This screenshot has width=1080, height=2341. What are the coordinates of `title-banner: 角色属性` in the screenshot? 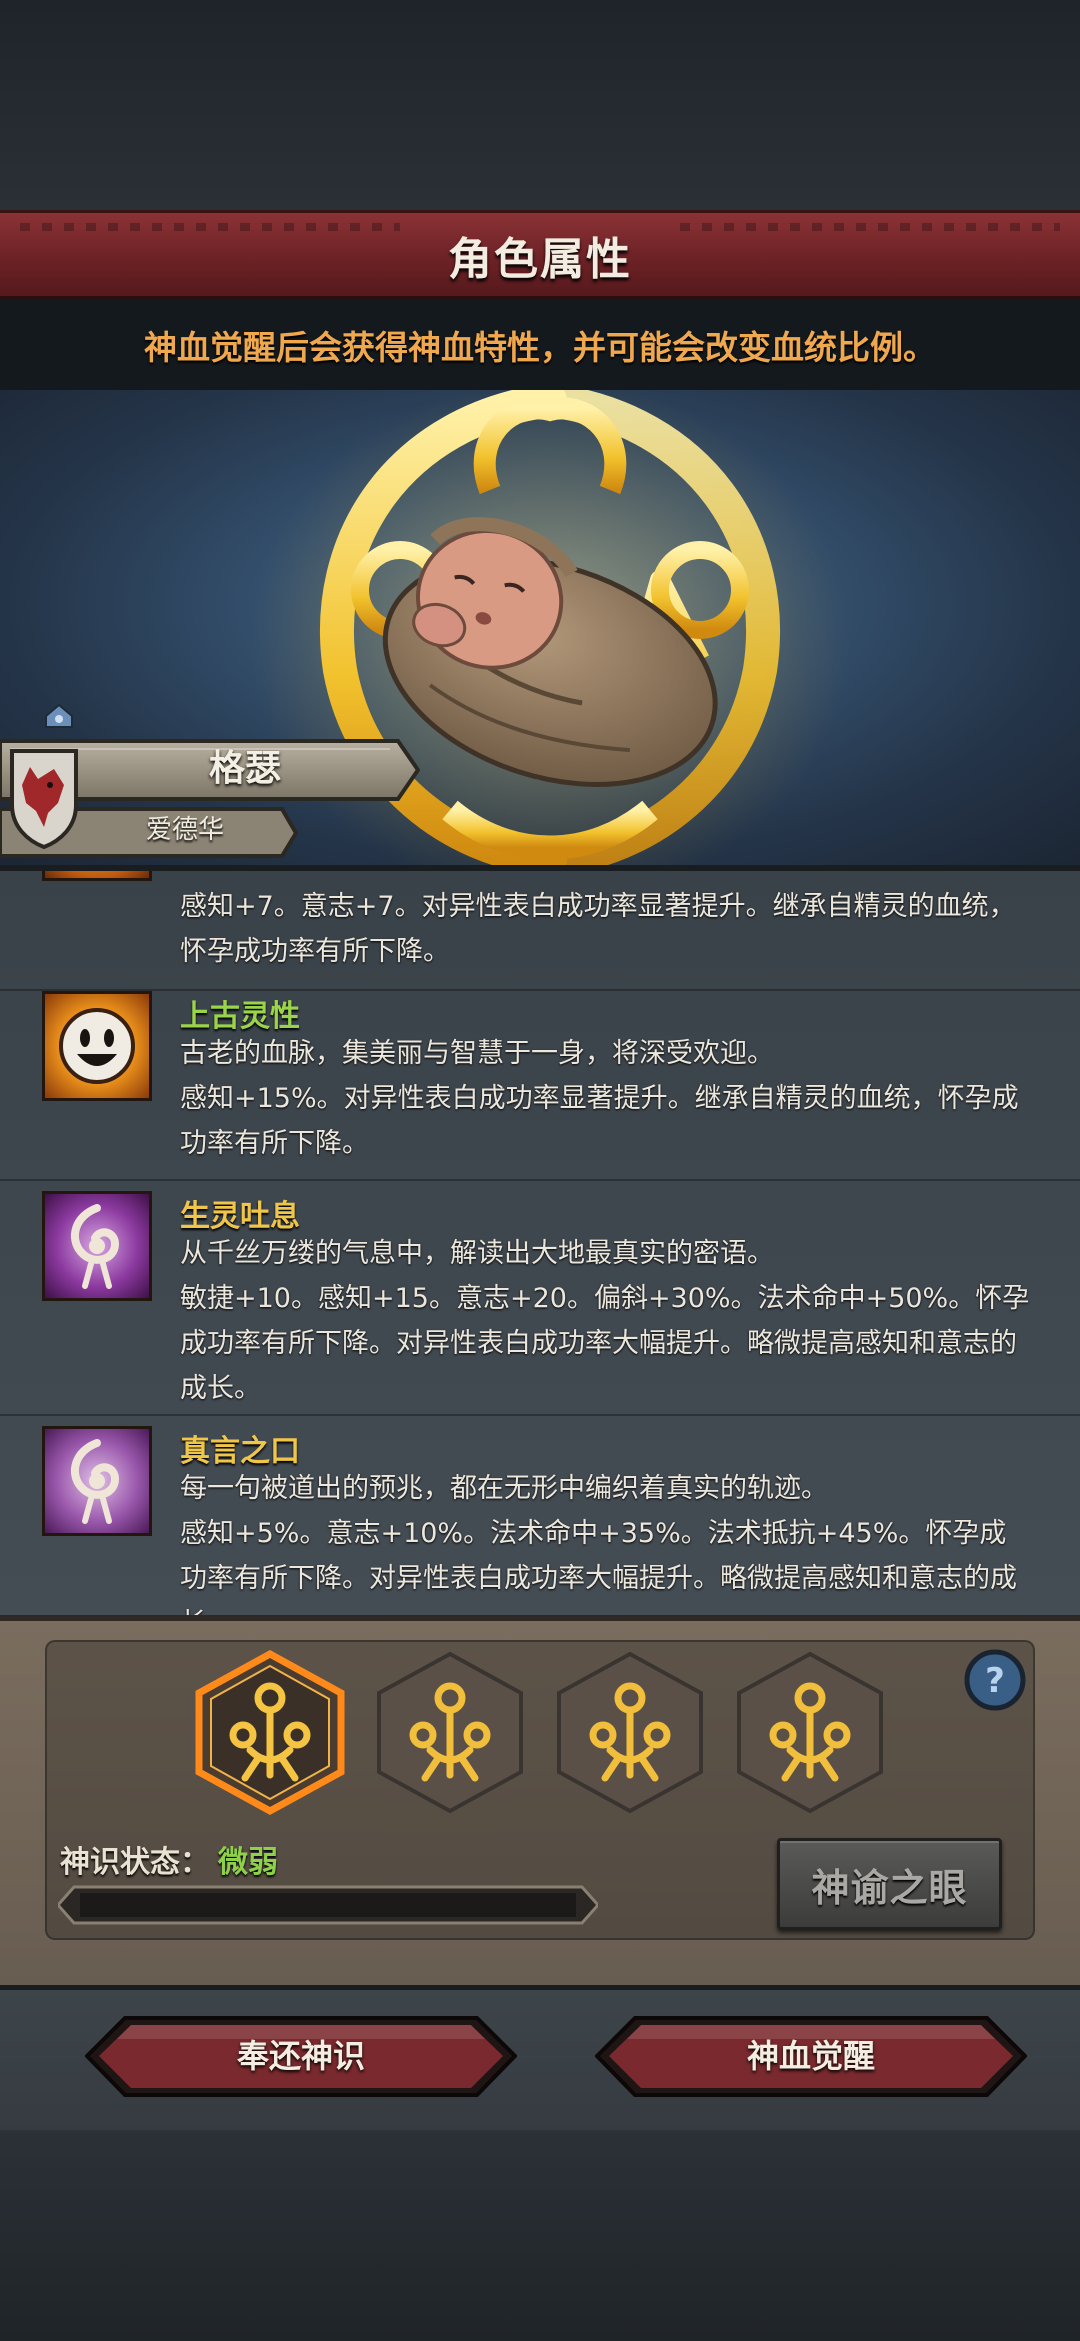 It's located at (540, 255).